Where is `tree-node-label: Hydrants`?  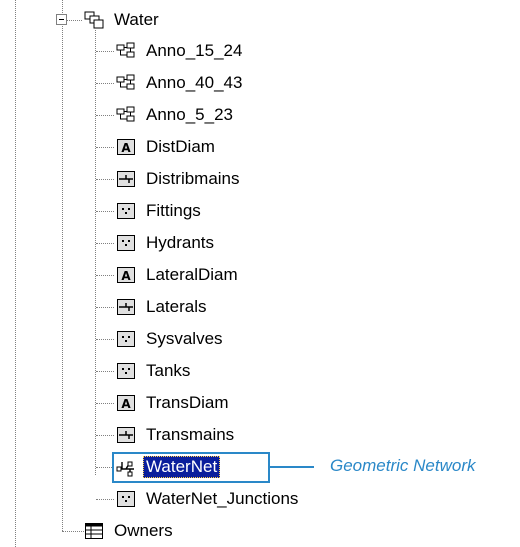 tree-node-label: Hydrants is located at coordinates (180, 242).